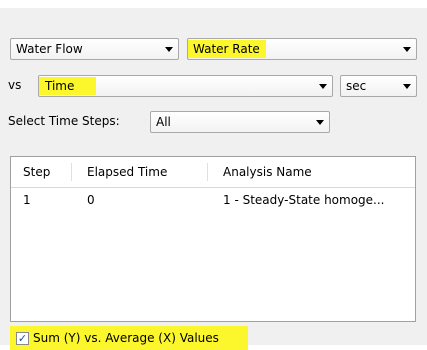 This screenshot has height=350, width=427. Describe the element at coordinates (64, 121) in the screenshot. I see `time-steps-label: Select Time Steps:` at that location.